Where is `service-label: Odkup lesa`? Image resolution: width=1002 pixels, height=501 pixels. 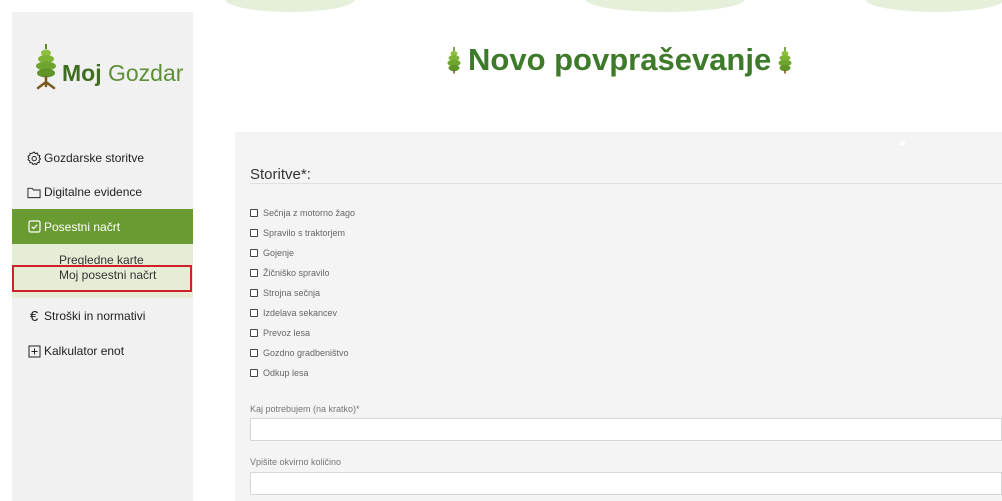 service-label: Odkup lesa is located at coordinates (286, 373).